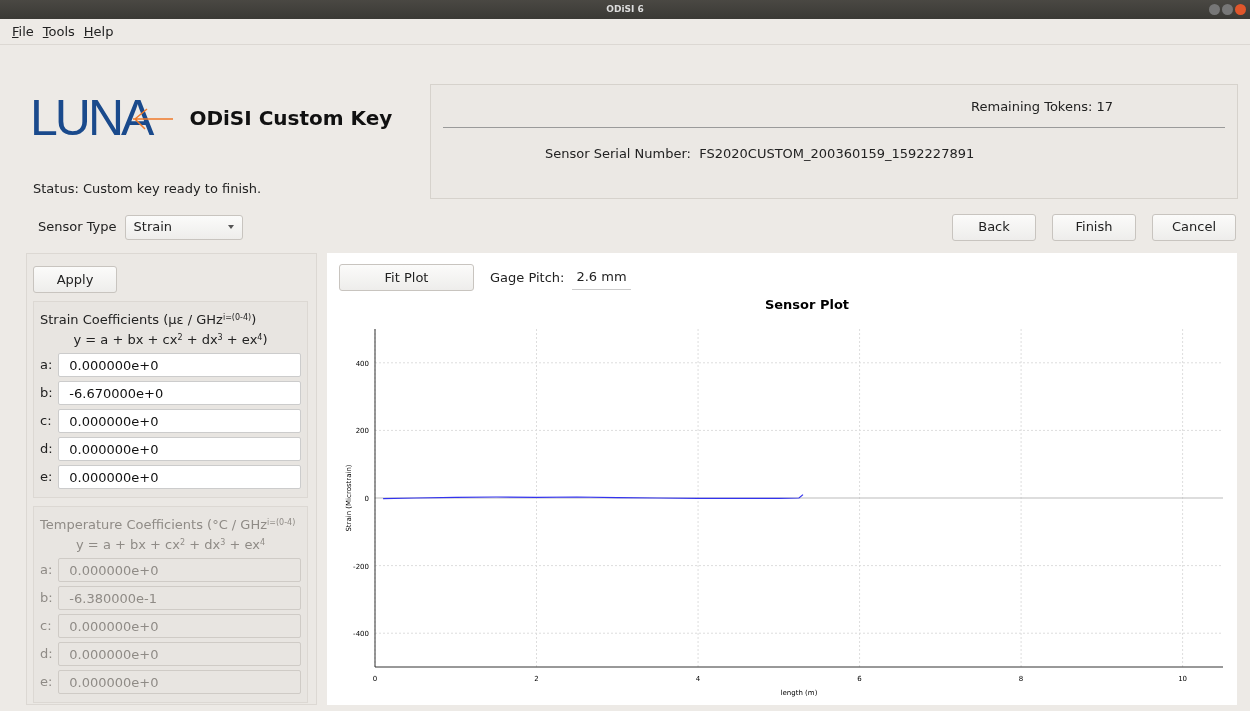 The width and height of the screenshot is (1250, 711). I want to click on formula-text: y = a + bx + cx$^{2}$ + dx$^{3}$ + ex$^{4}$, so click(170, 544).